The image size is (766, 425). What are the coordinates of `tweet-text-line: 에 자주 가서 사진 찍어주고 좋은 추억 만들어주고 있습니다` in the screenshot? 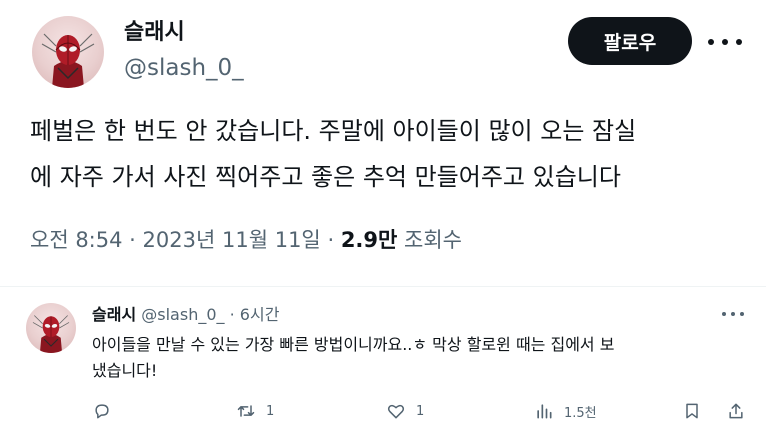 It's located at (325, 177).